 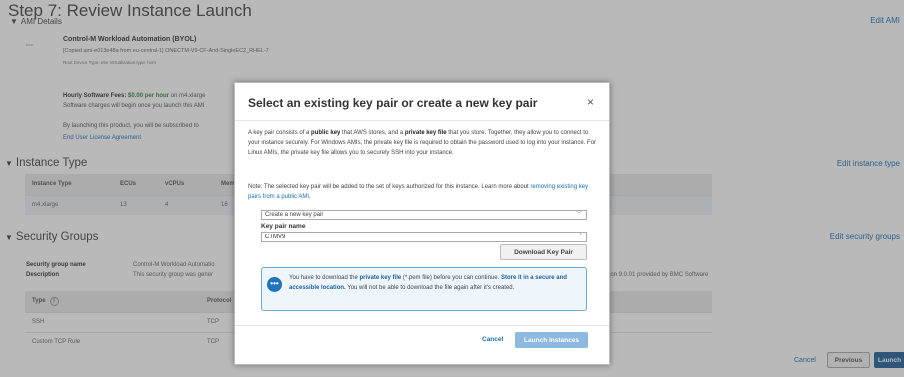 I want to click on dialog-cancel-link: Cancel, so click(x=492, y=339).